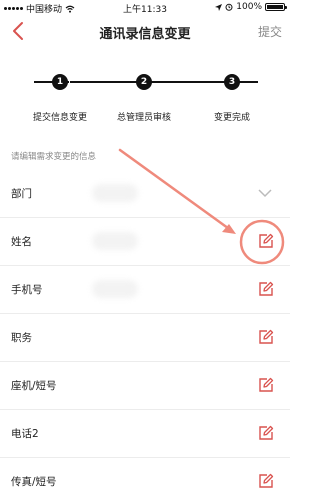 This screenshot has height=500, width=320. I want to click on step-2-dot: 2, so click(144, 82).